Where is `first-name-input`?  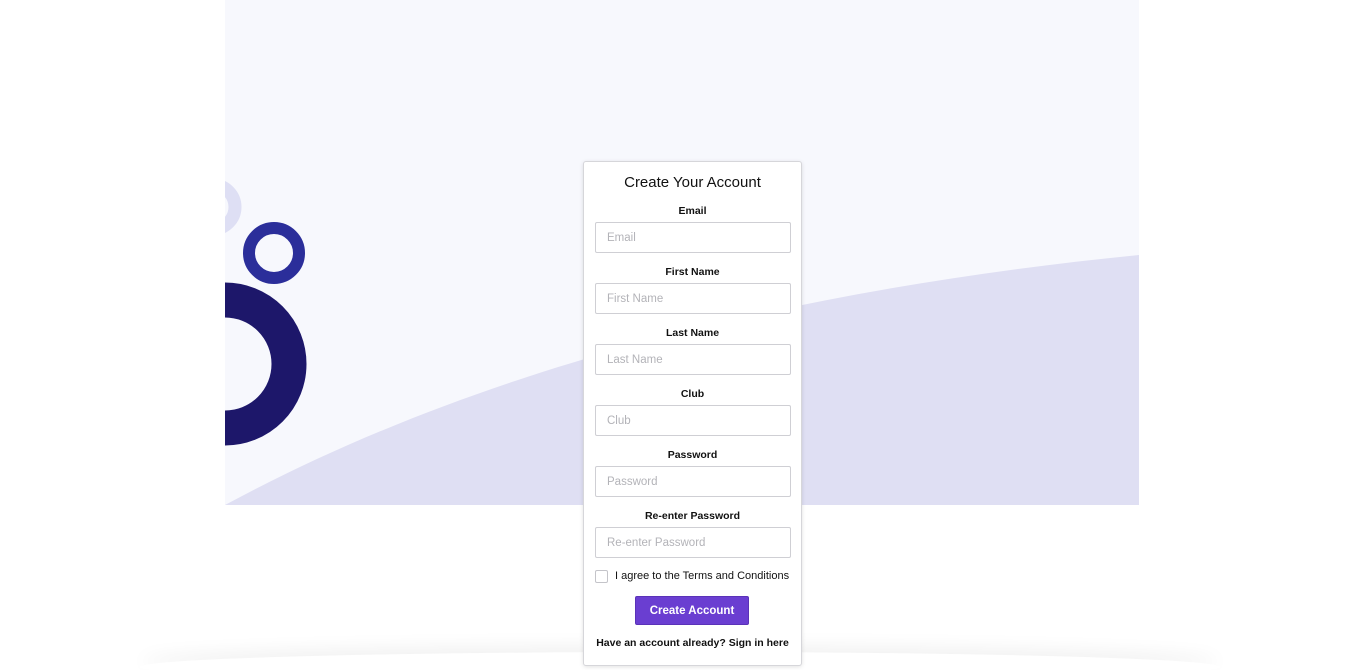
first-name-input is located at coordinates (693, 298).